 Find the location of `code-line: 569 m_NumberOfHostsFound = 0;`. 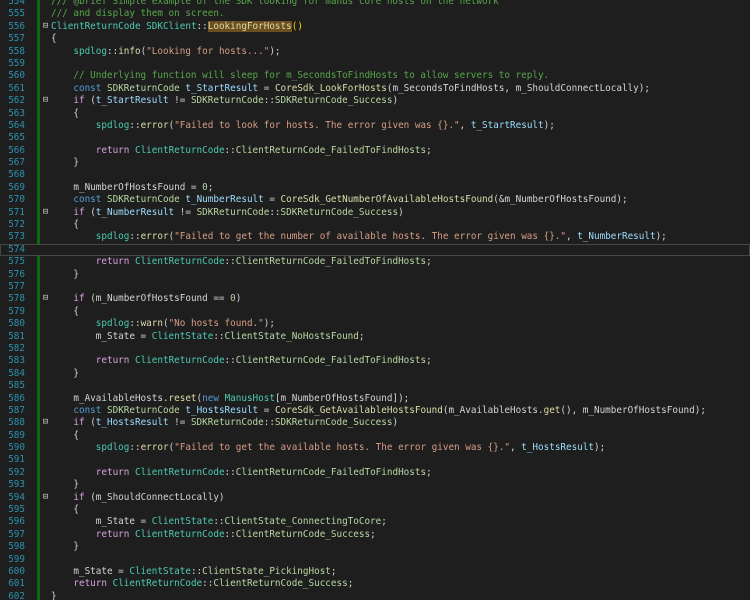

code-line: 569 m_NumberOfHostsFound = 0; is located at coordinates (375, 188).